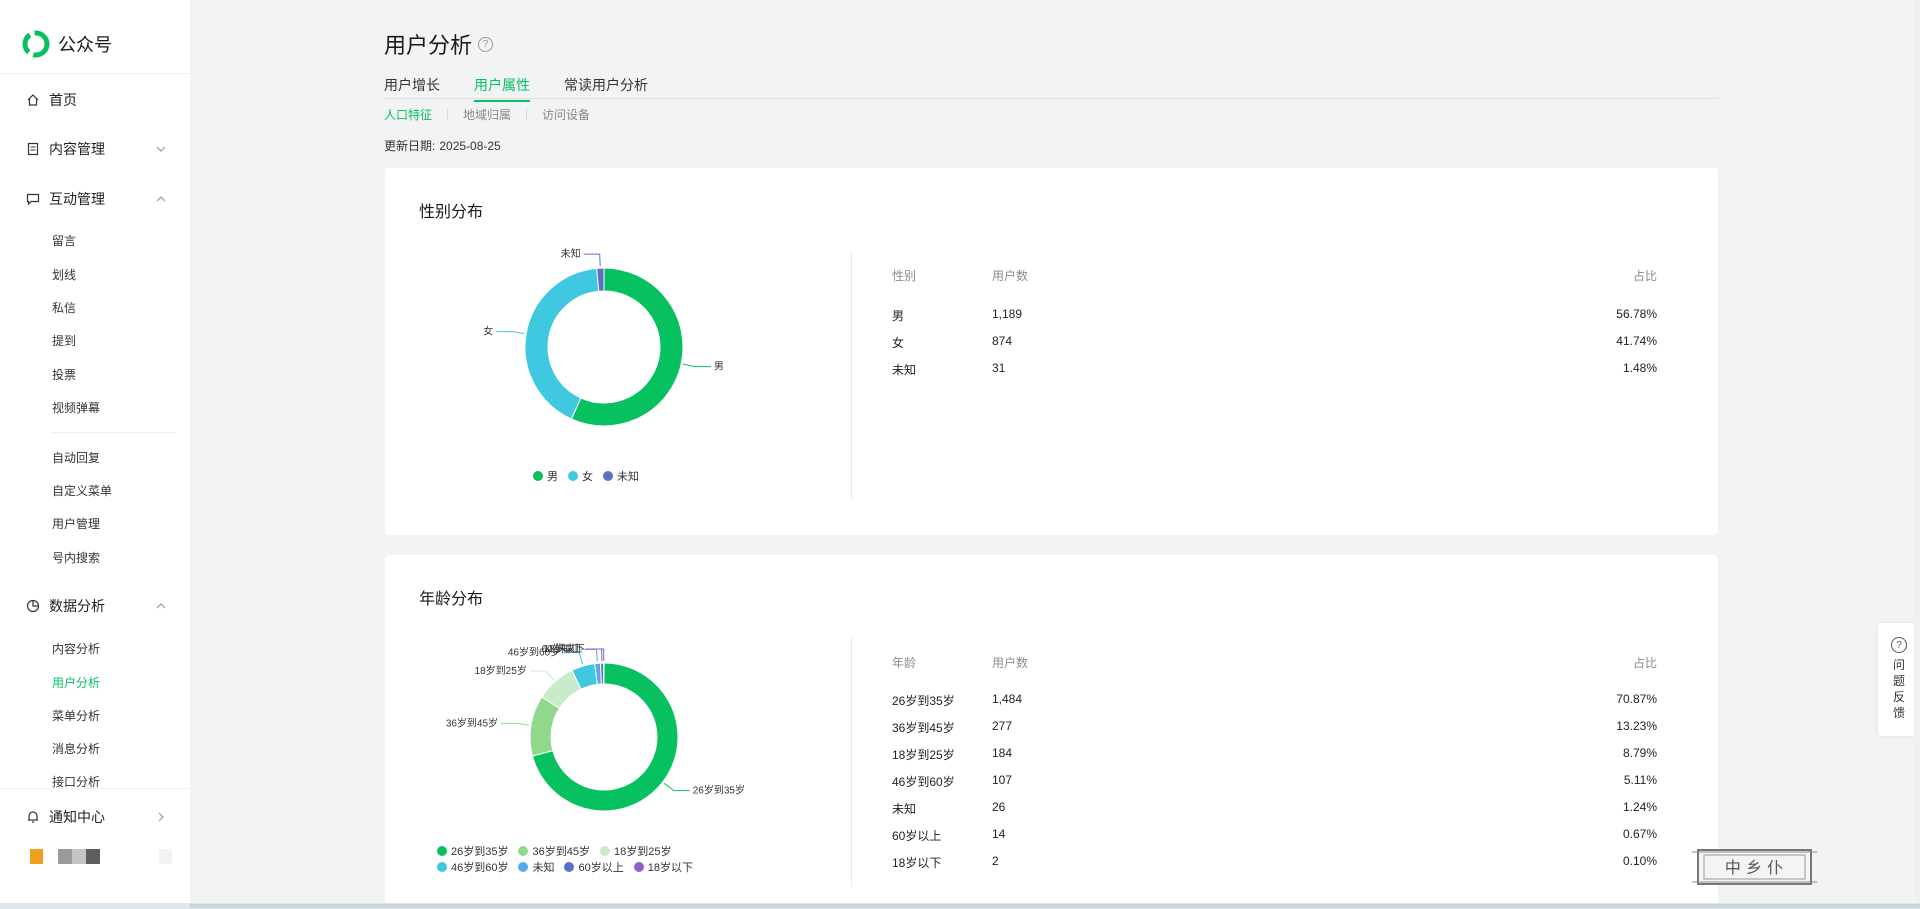 The height and width of the screenshot is (909, 1920). Describe the element at coordinates (82, 490) in the screenshot. I see `nav-custom-menu: 自定义菜单` at that location.